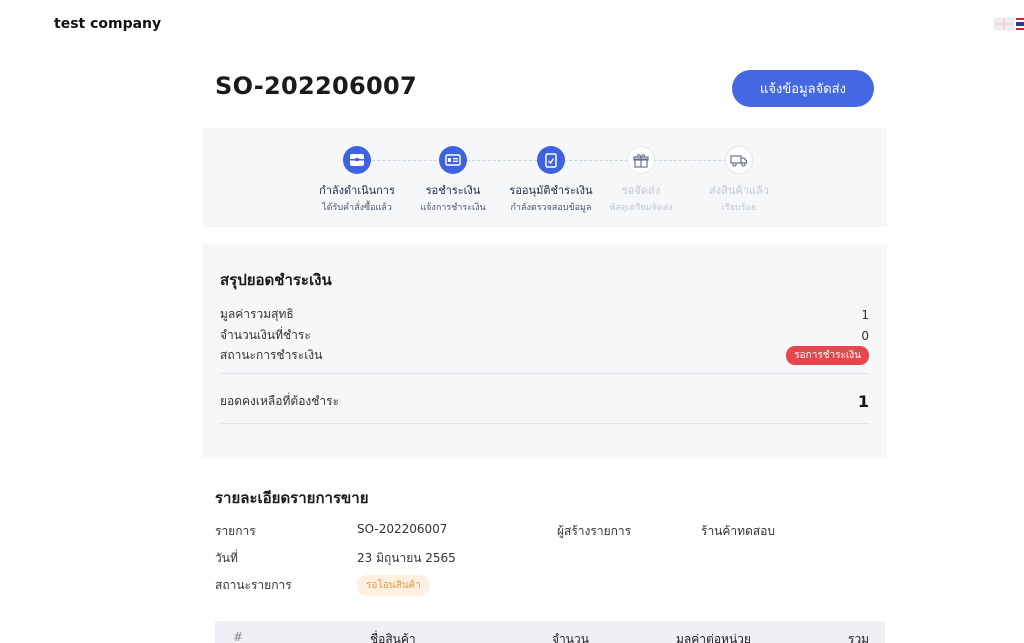 Image resolution: width=1024 pixels, height=643 pixels. Describe the element at coordinates (594, 531) in the screenshot. I see `creator-label: ผู้สร้างรายการ` at that location.